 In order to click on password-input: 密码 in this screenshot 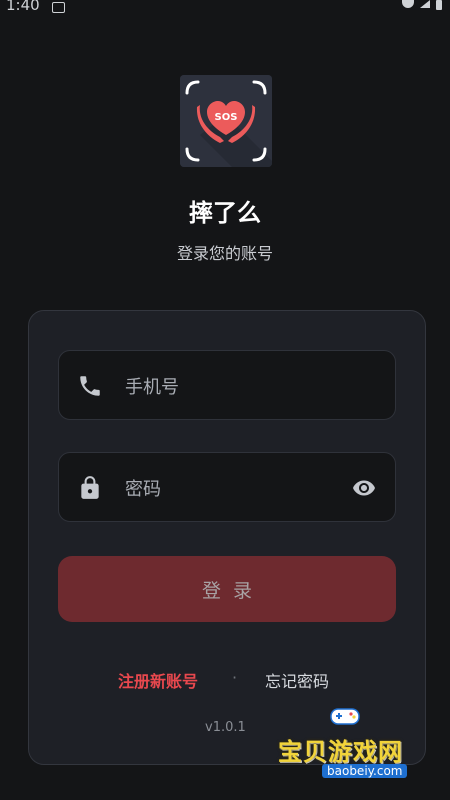, I will do `click(143, 488)`.